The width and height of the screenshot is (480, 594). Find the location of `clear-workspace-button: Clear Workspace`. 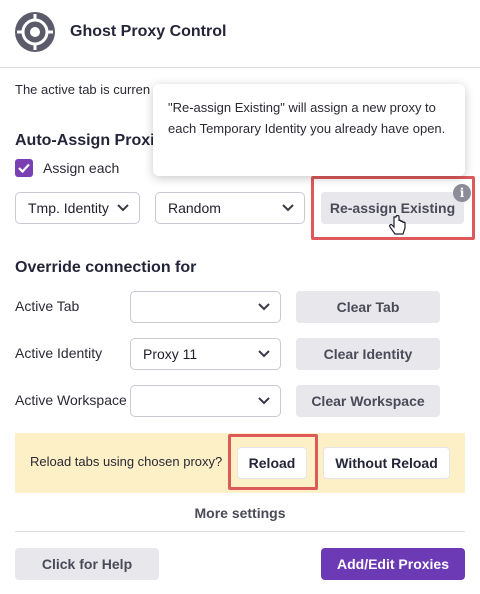

clear-workspace-button: Clear Workspace is located at coordinates (368, 401).